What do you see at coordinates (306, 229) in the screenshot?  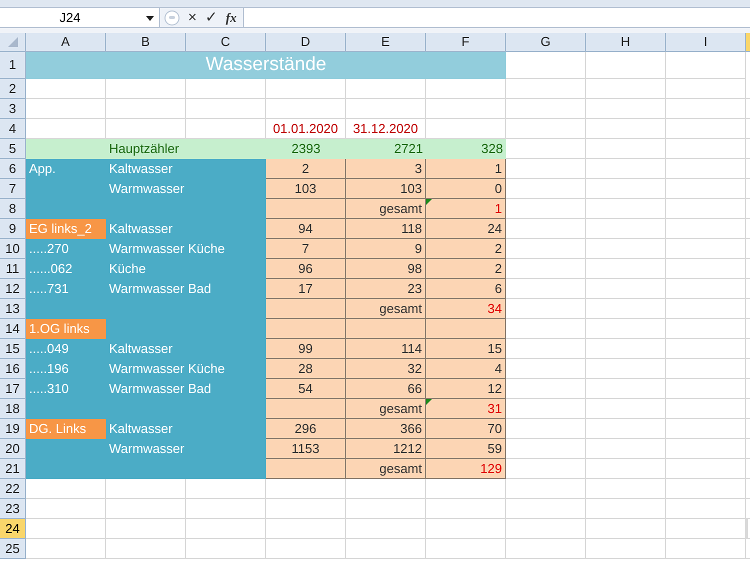 I see `table-cell: 94` at bounding box center [306, 229].